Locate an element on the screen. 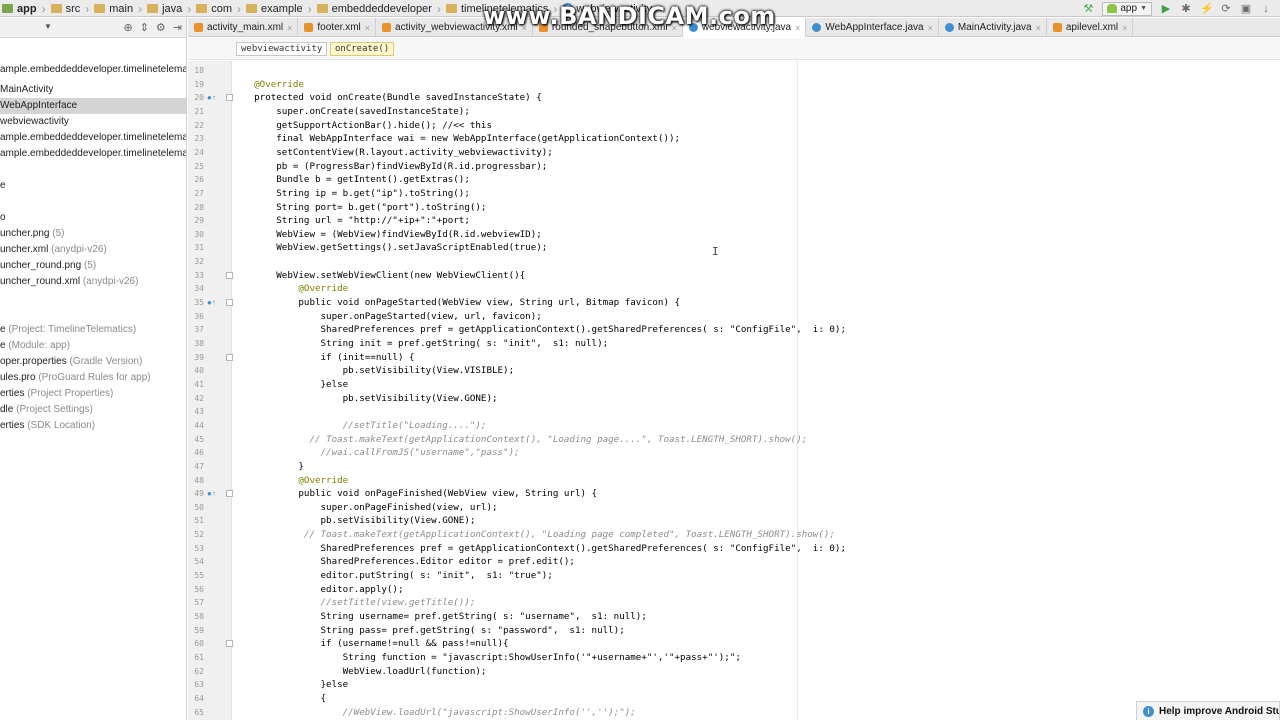 This screenshot has height=720, width=1280. breadcrumb-method: onCreate() is located at coordinates (362, 49).